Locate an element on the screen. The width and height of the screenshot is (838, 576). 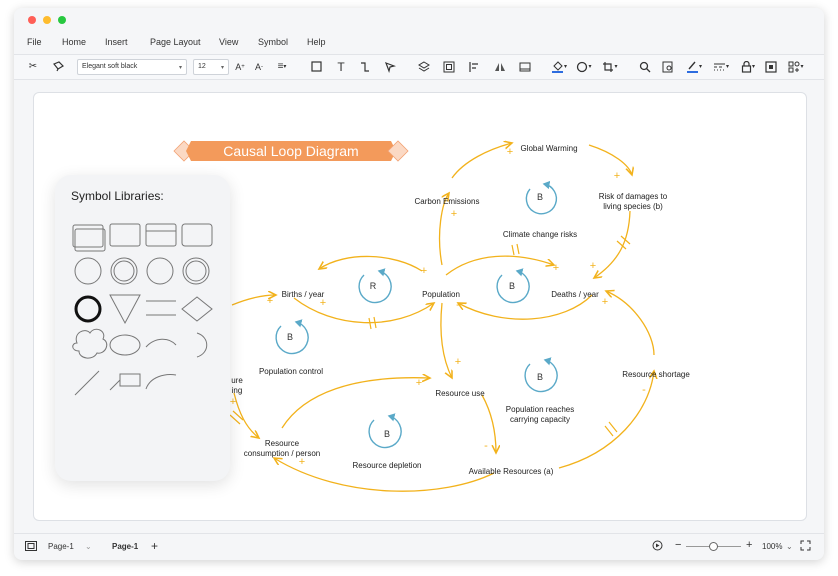
node-available-resources: Available Resources (a) is located at coordinates (511, 471).